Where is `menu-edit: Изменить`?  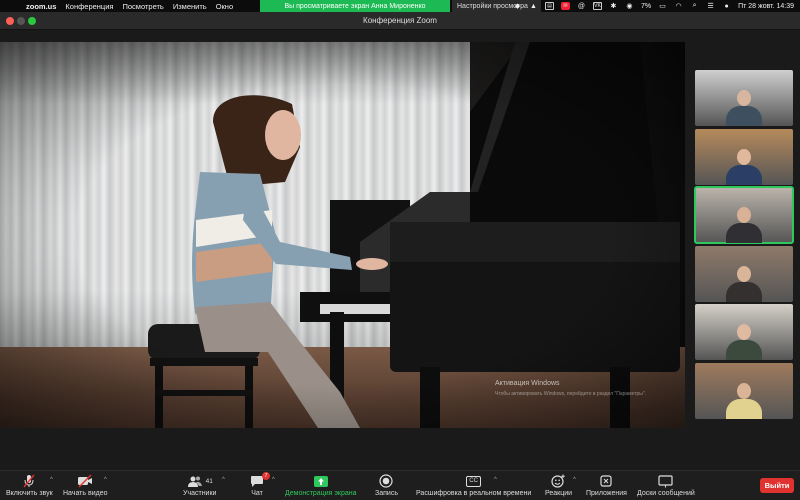
menu-edit: Изменить is located at coordinates (190, 6).